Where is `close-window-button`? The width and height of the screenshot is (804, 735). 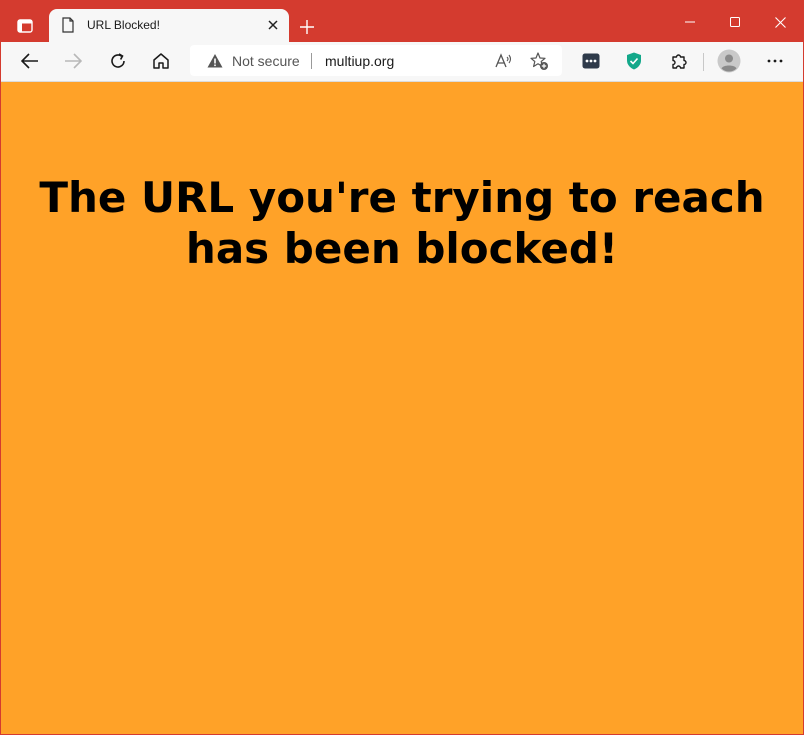
close-window-button is located at coordinates (780, 22).